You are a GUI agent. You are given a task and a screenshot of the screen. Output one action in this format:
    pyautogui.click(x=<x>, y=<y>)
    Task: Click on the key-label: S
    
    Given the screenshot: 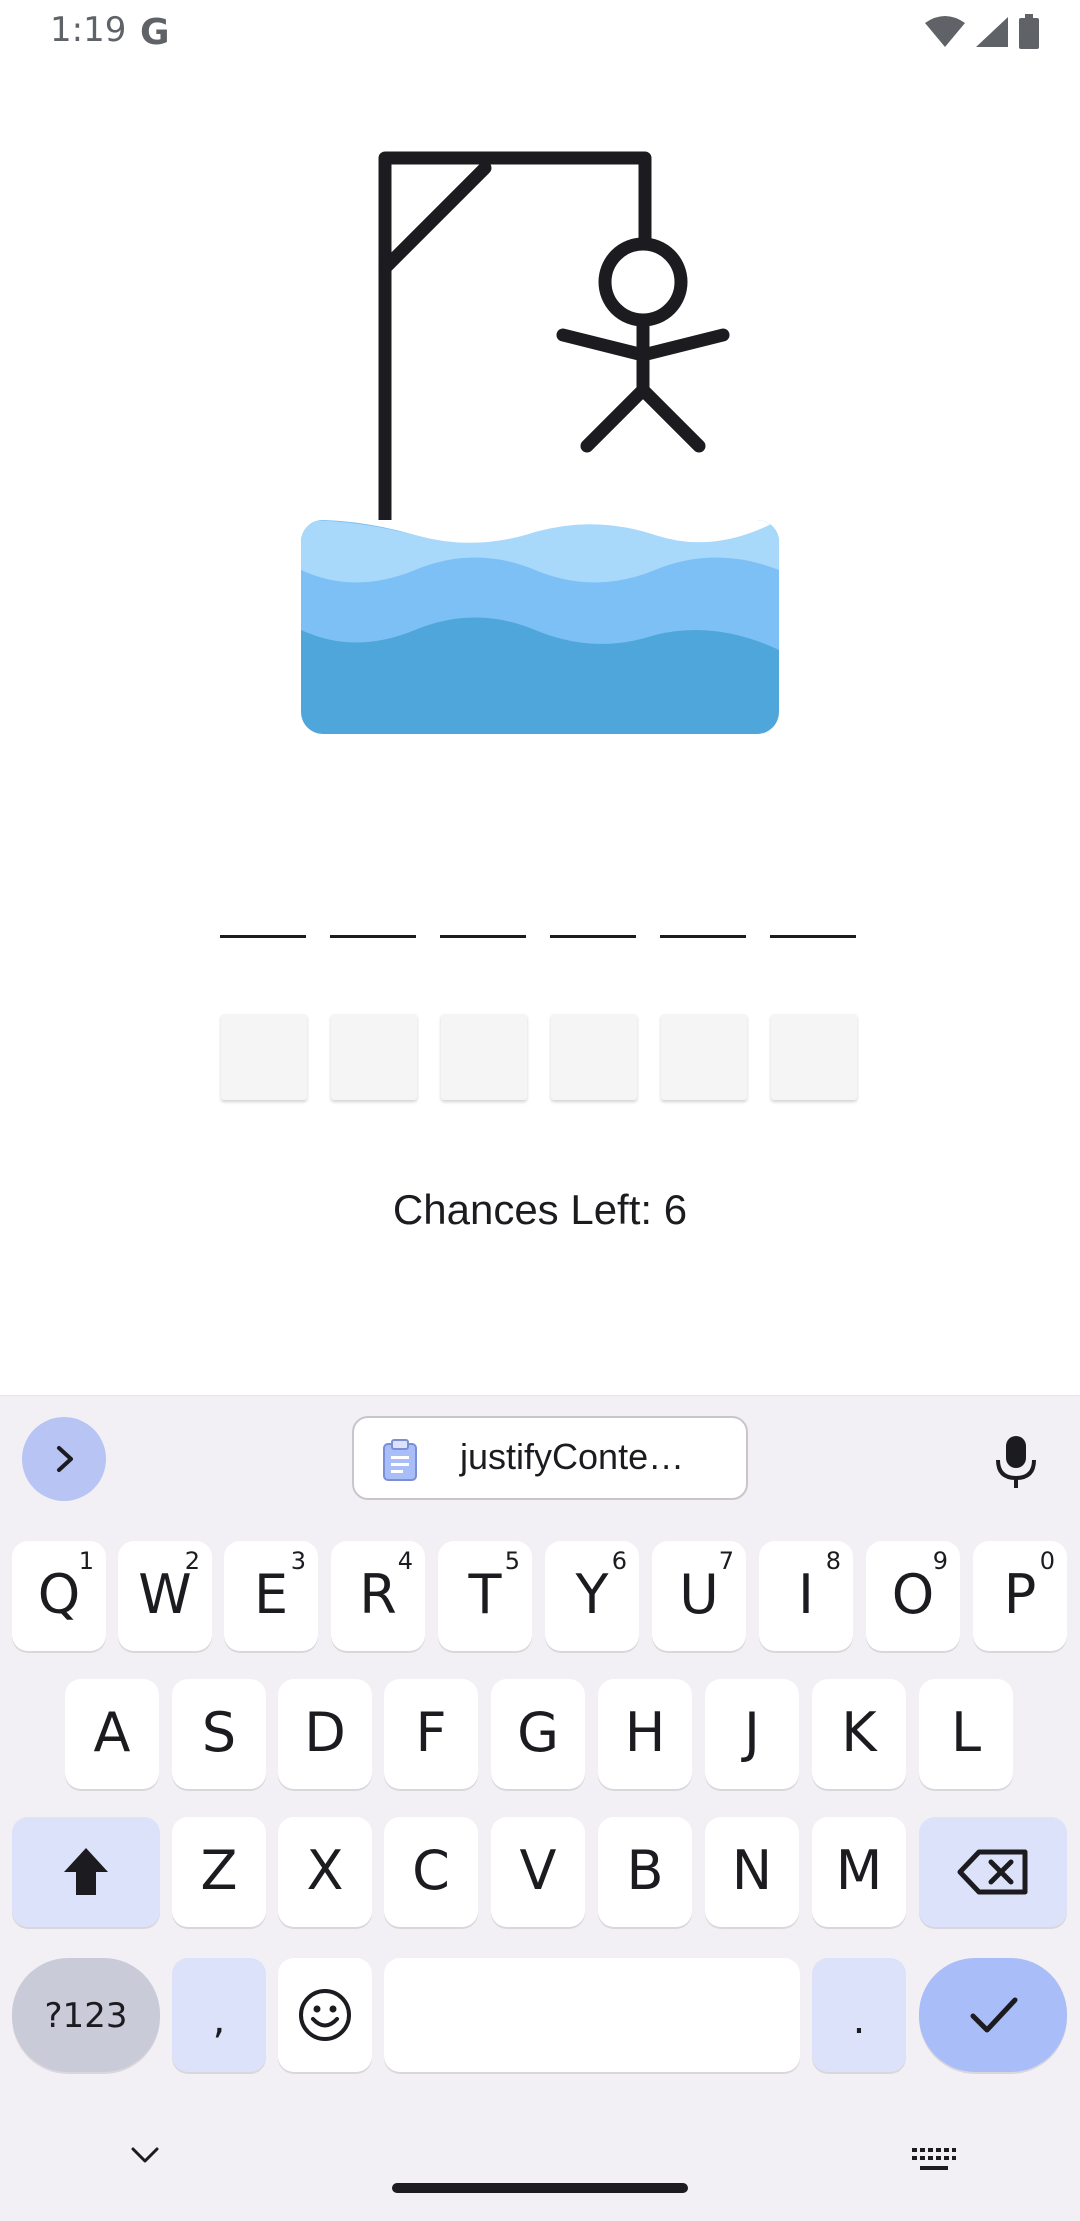 What is the action you would take?
    pyautogui.click(x=219, y=1732)
    